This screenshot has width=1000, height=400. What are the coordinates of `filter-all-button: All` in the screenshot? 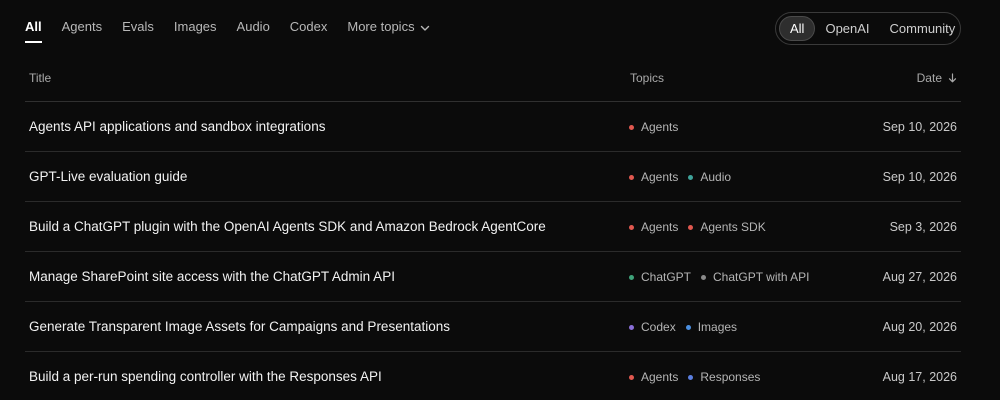 It's located at (797, 28).